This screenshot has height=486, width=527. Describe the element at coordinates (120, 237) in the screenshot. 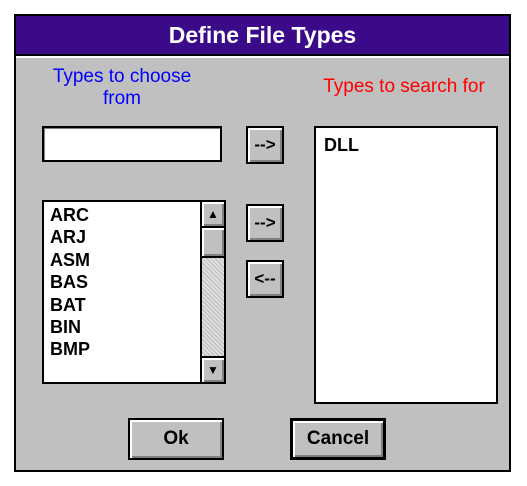

I see `list-item: ARJ` at that location.